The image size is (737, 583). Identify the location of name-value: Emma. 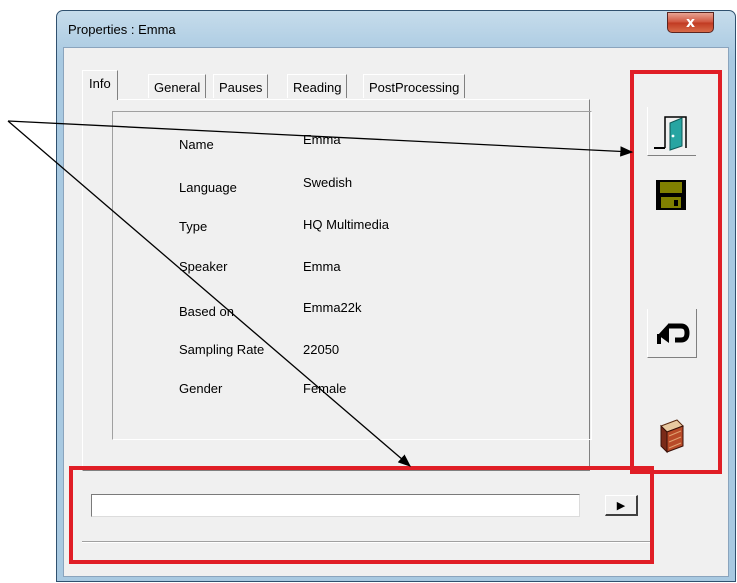
(322, 139).